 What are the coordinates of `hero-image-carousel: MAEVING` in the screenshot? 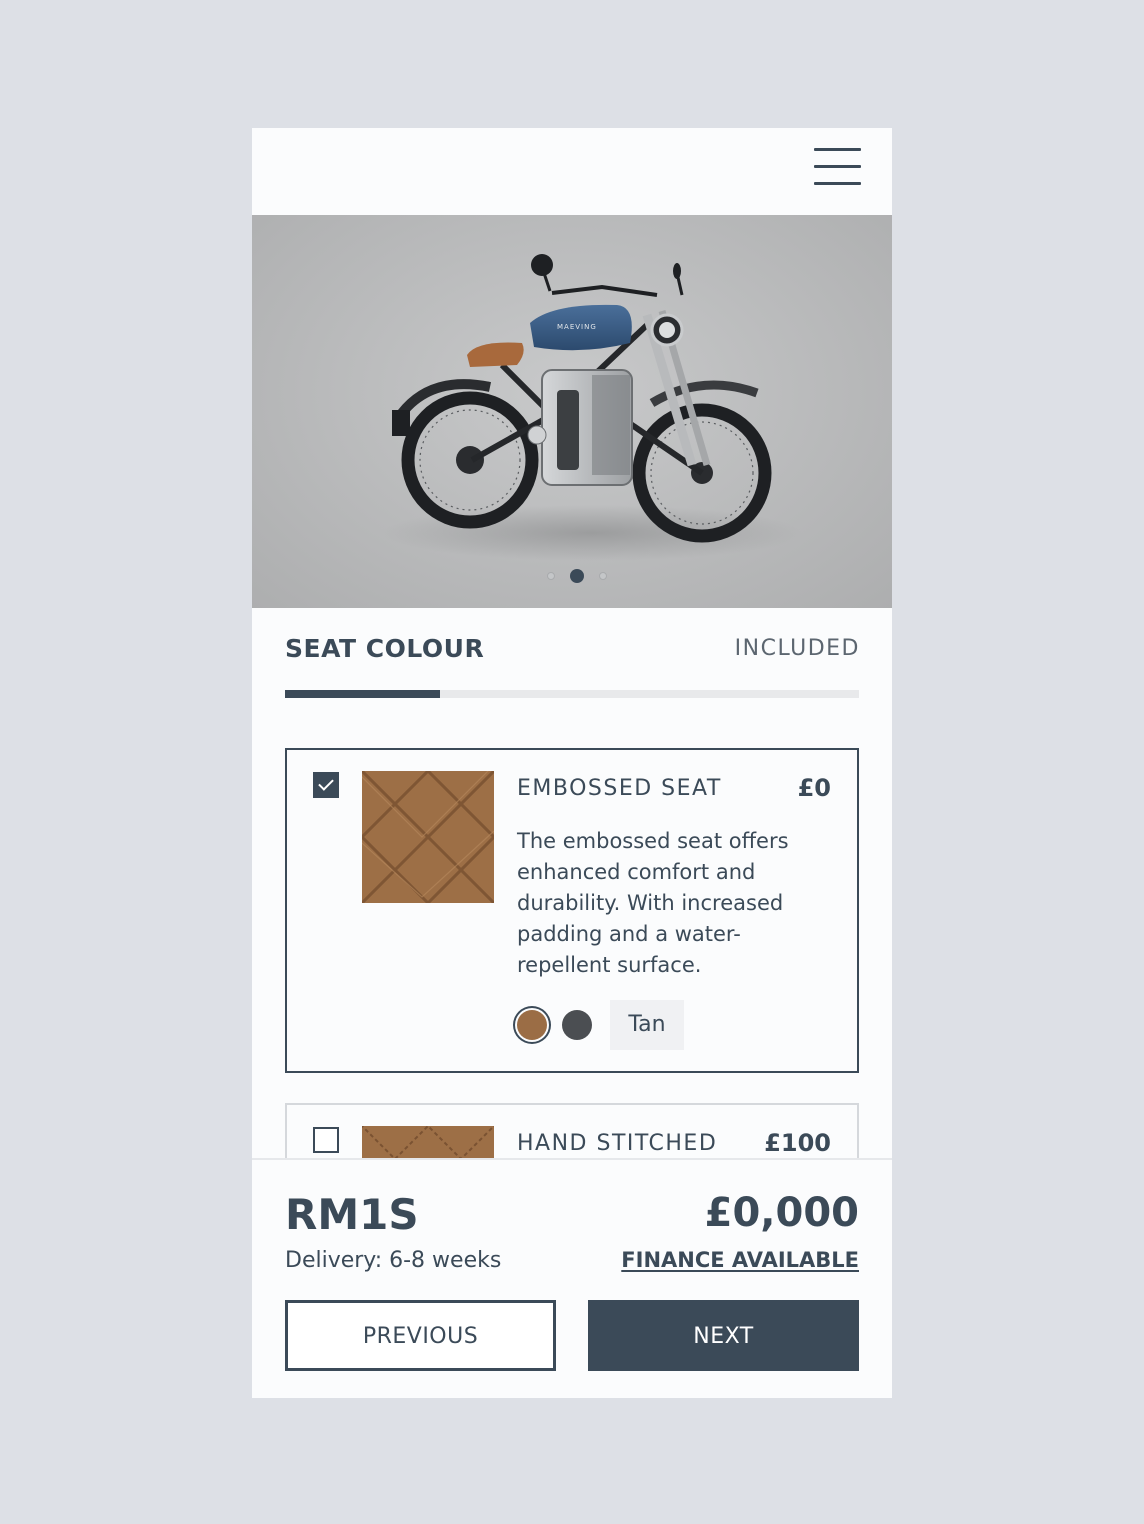 It's located at (572, 411).